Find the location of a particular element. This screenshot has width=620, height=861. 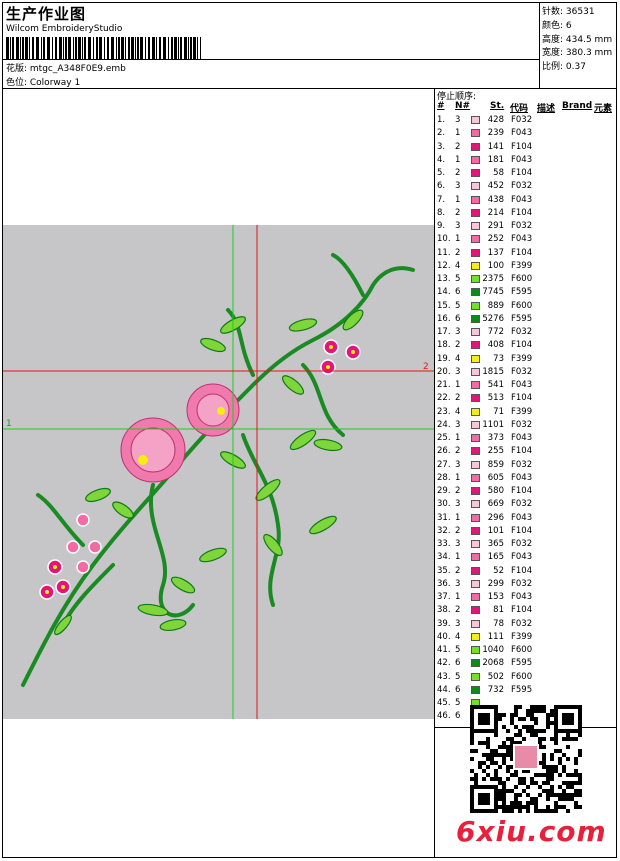

row-index: 35. is located at coordinates (444, 570).